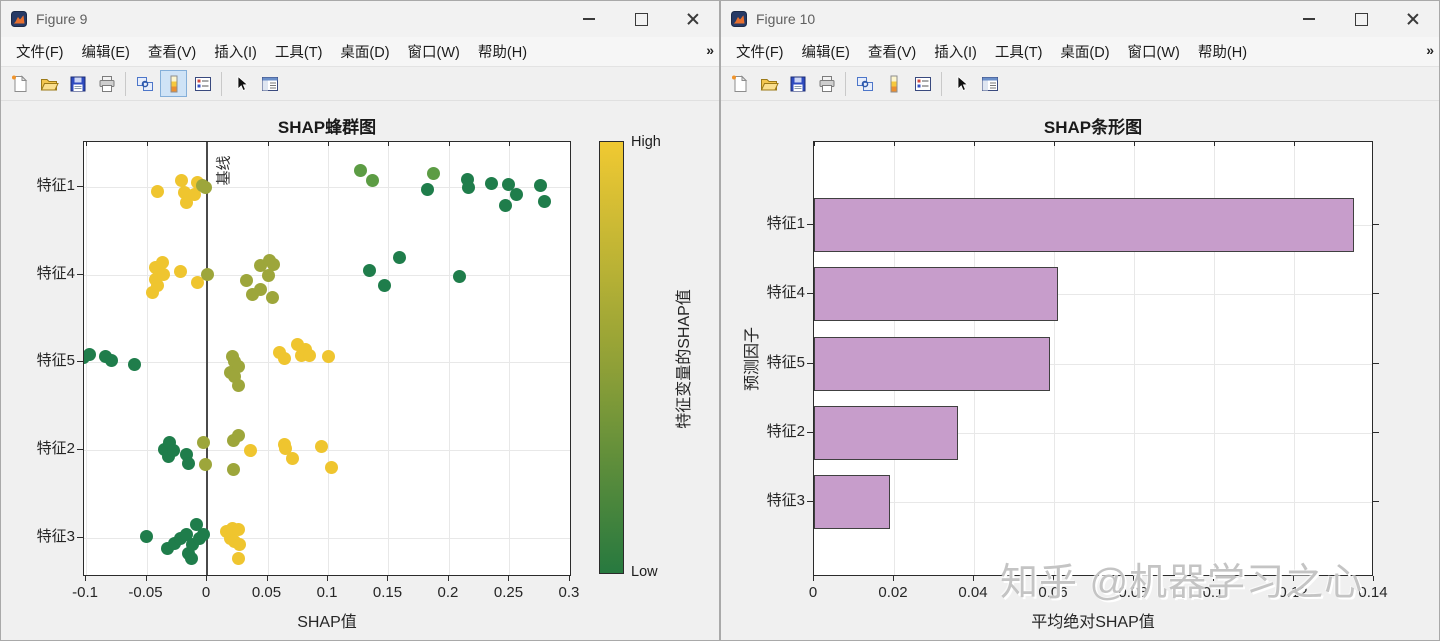 This screenshot has width=1440, height=641. Describe the element at coordinates (1080, 19) in the screenshot. I see `titlebar: Figure 10` at that location.